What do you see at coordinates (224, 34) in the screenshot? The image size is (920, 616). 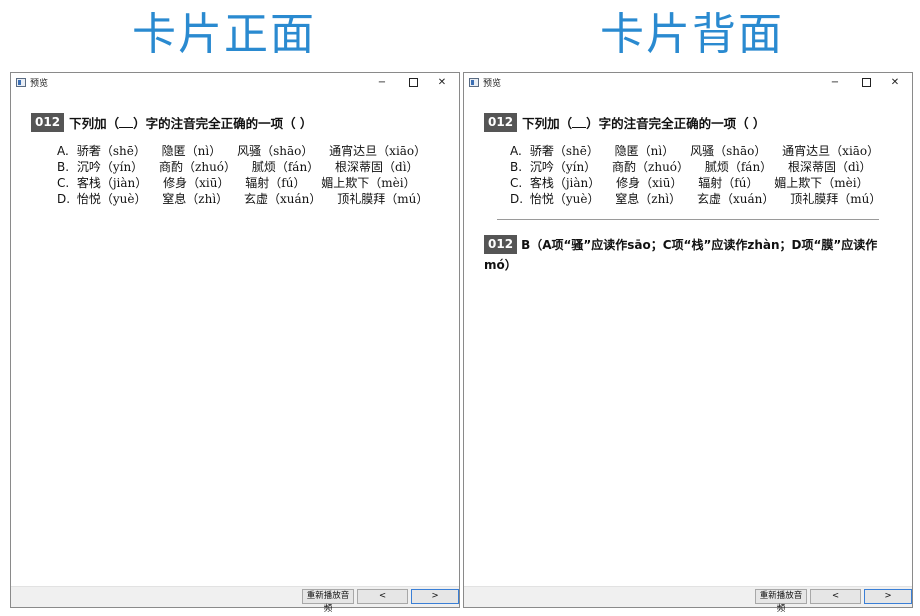 I see `front-heading: 卡片正面` at bounding box center [224, 34].